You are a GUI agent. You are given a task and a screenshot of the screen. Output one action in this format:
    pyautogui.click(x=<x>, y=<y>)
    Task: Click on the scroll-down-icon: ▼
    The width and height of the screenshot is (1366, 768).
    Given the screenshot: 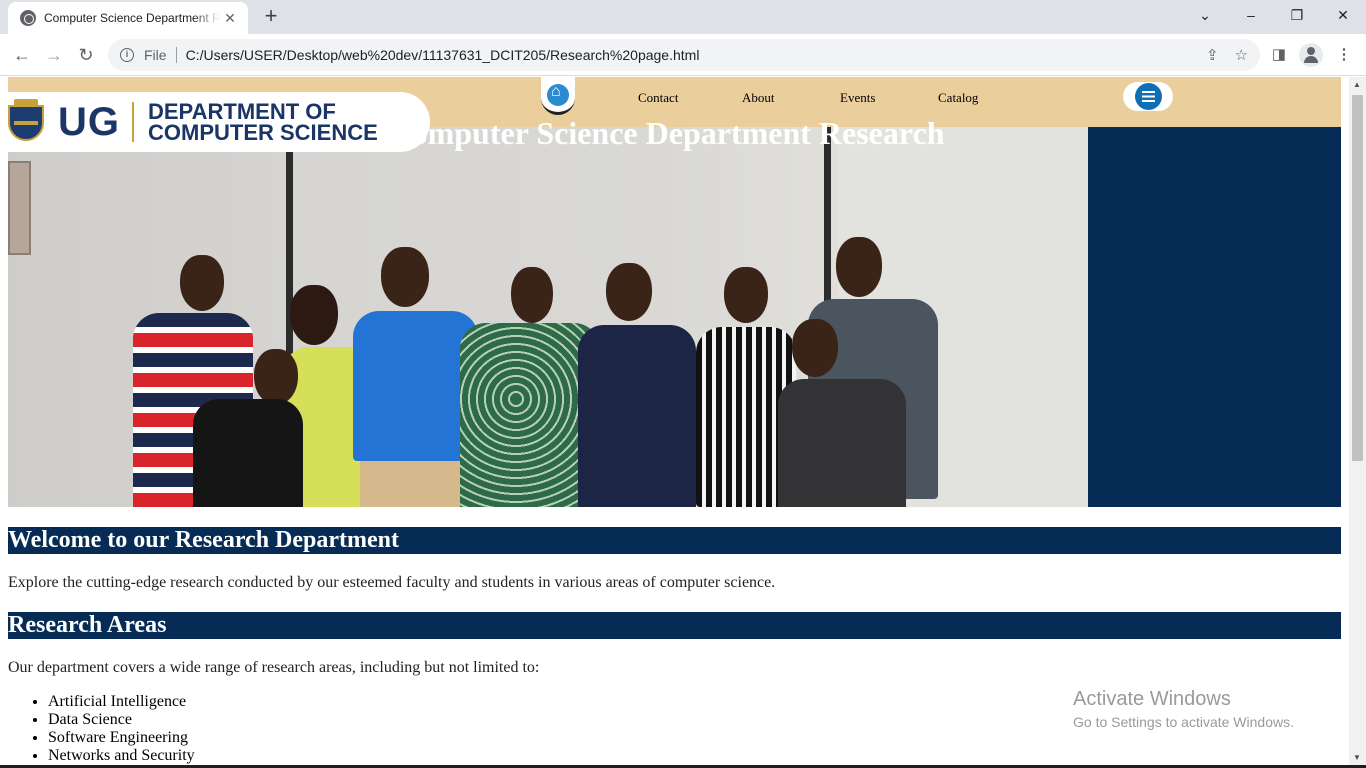 What is the action you would take?
    pyautogui.click(x=1357, y=757)
    